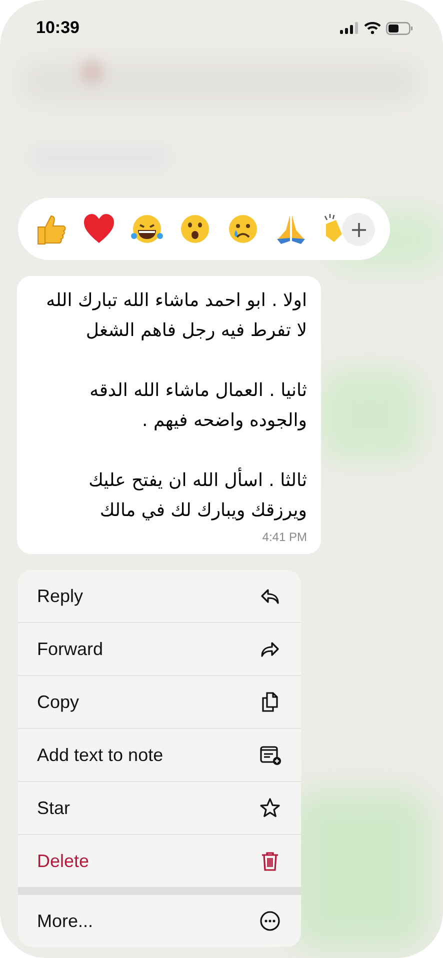  Describe the element at coordinates (159, 755) in the screenshot. I see `menu-item: Add text to note` at that location.